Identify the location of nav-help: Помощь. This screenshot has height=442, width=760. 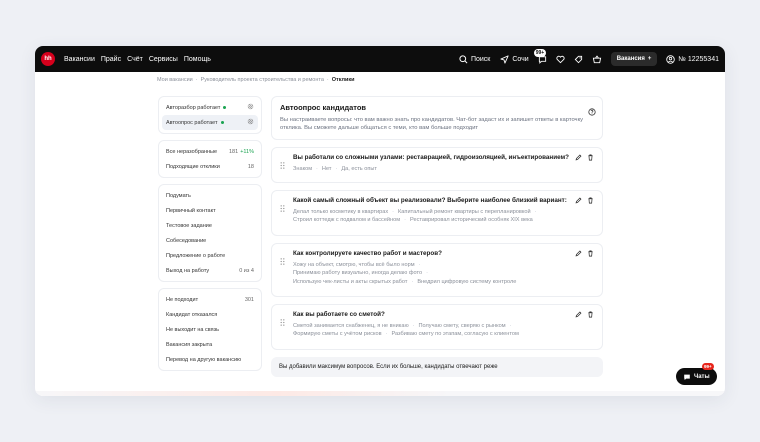
(197, 59).